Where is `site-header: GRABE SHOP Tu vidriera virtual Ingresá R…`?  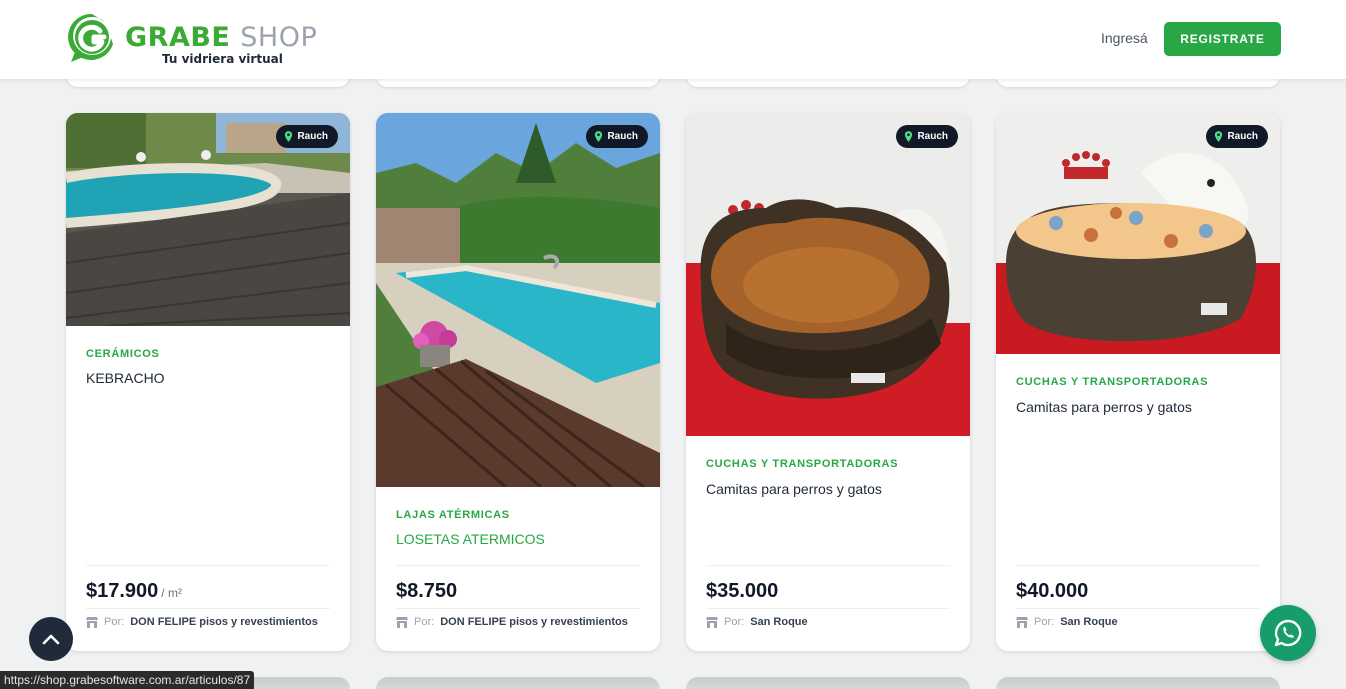 site-header: GRABE SHOP Tu vidriera virtual Ingresá R… is located at coordinates (673, 39).